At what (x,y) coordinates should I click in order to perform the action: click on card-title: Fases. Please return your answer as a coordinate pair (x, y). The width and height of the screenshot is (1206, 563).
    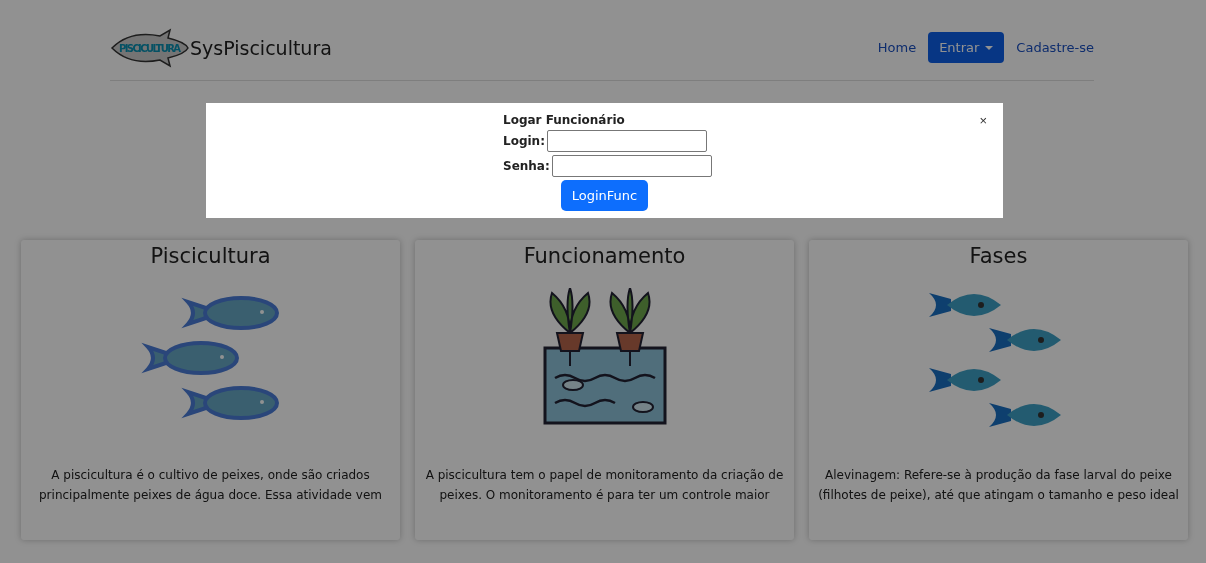
    Looking at the image, I should click on (998, 256).